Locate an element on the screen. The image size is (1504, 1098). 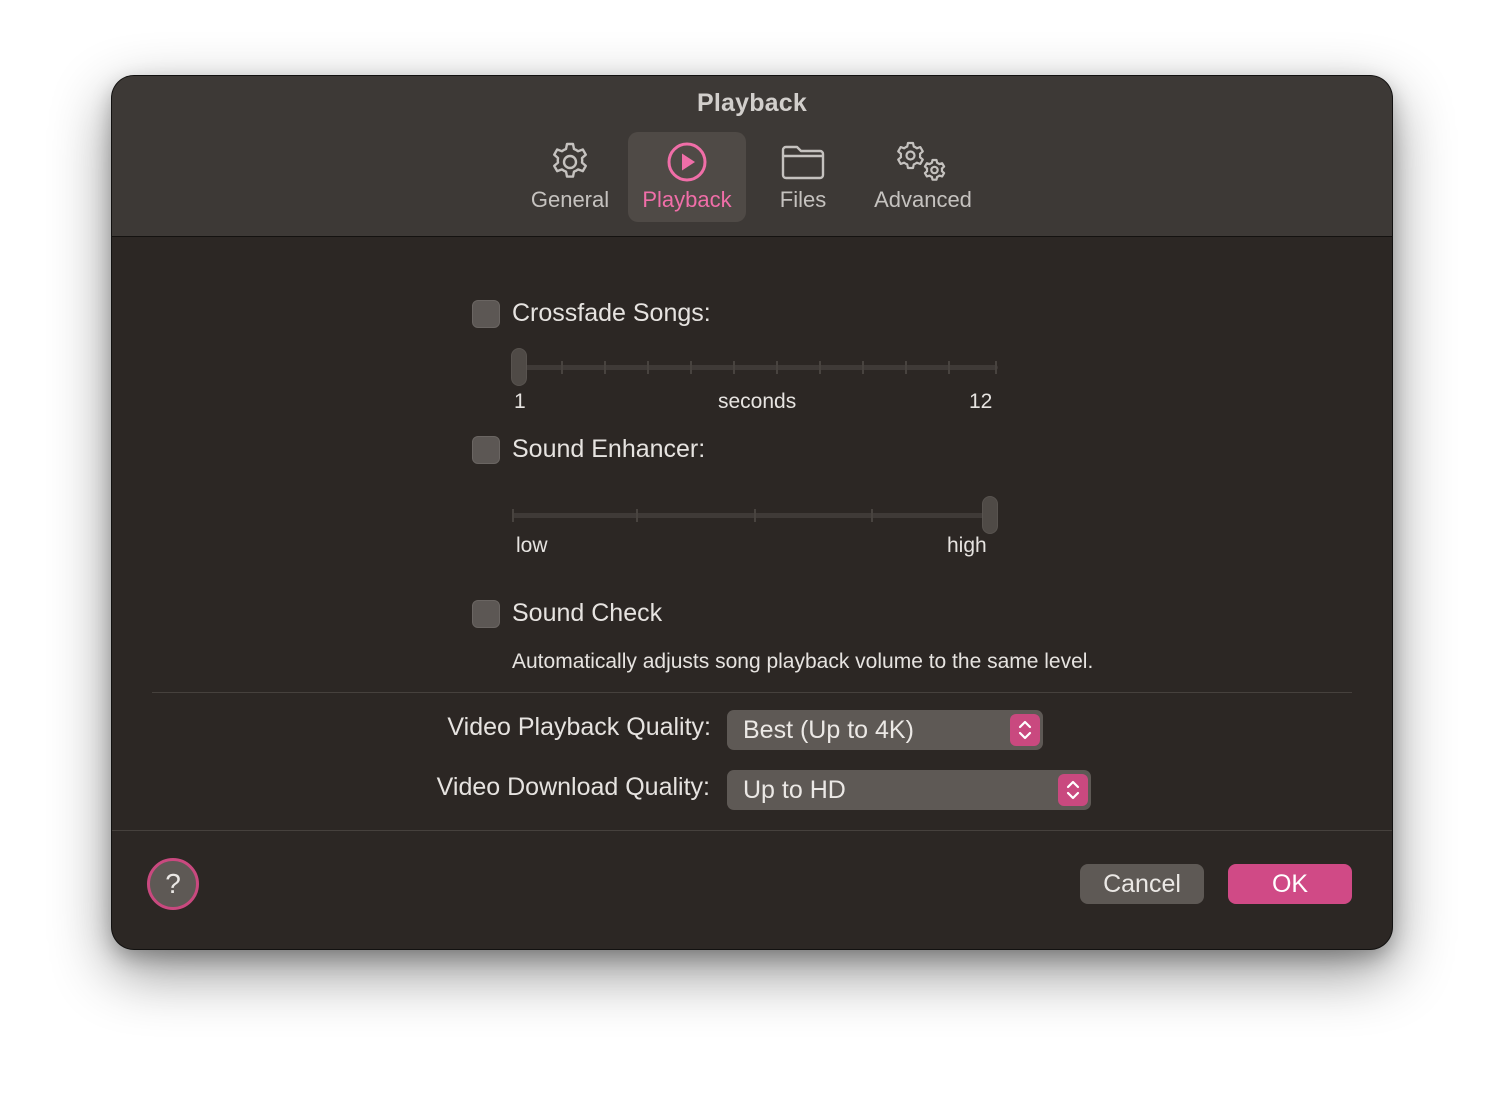
cancel-button: Cancel is located at coordinates (1142, 884).